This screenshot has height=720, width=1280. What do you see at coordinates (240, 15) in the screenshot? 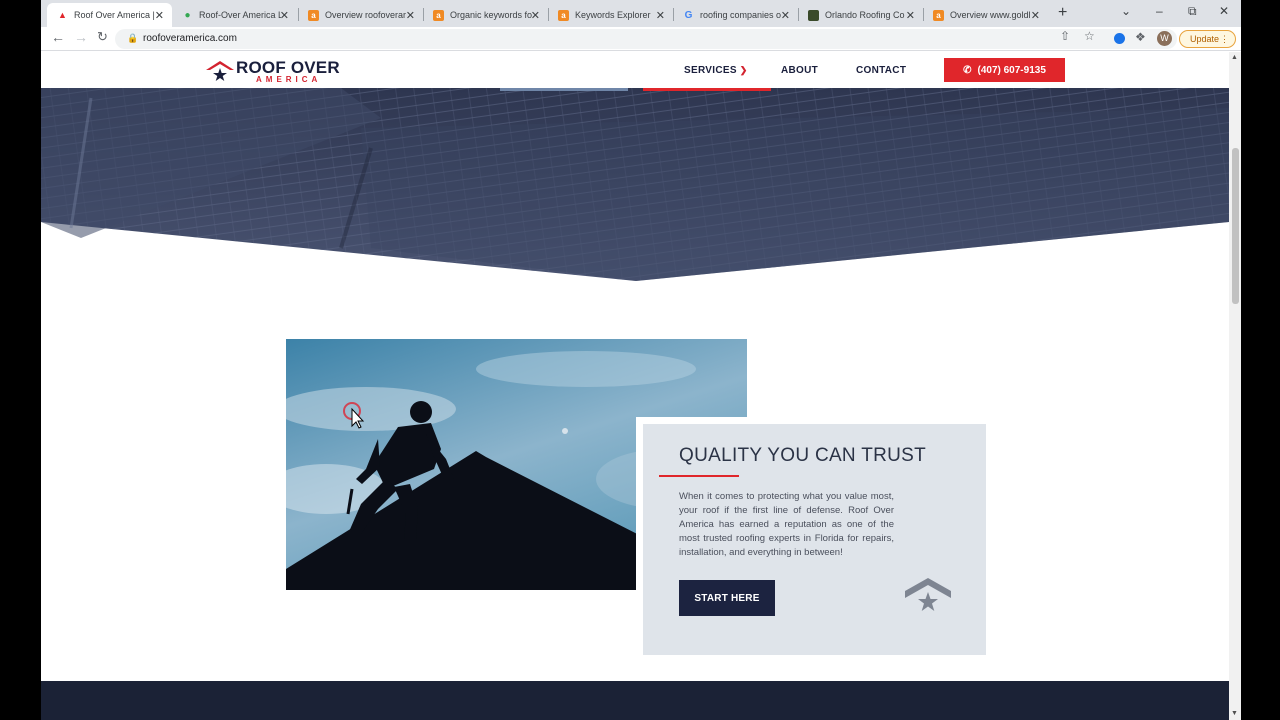
I see `tab-title: Roof-Over America L` at bounding box center [240, 15].